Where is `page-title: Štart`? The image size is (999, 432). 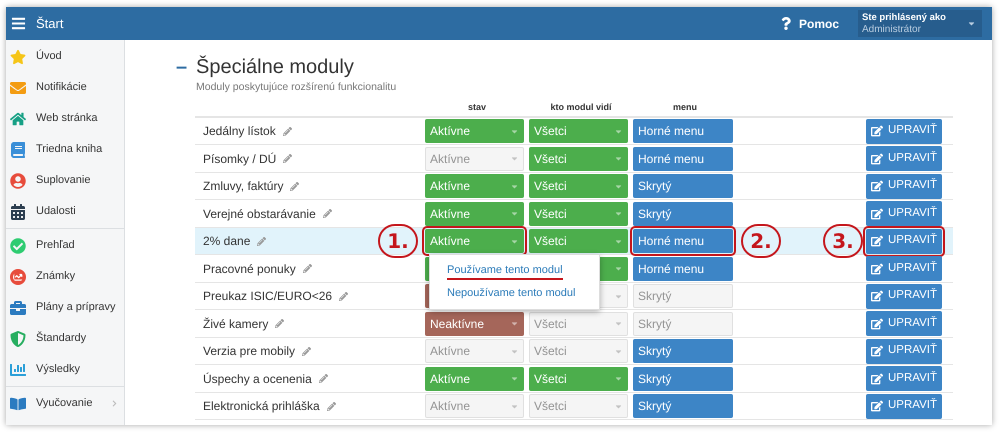 page-title: Štart is located at coordinates (50, 23).